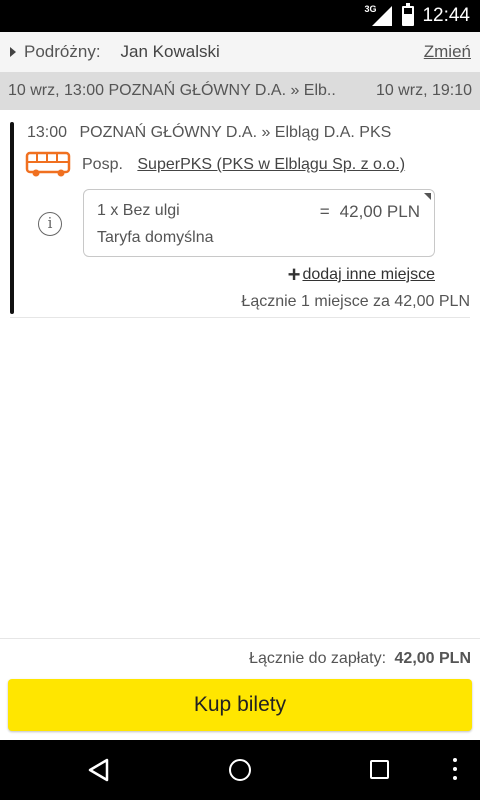 The height and width of the screenshot is (800, 480). Describe the element at coordinates (423, 90) in the screenshot. I see `route-arrival: 10 wrz, 19:10` at that location.